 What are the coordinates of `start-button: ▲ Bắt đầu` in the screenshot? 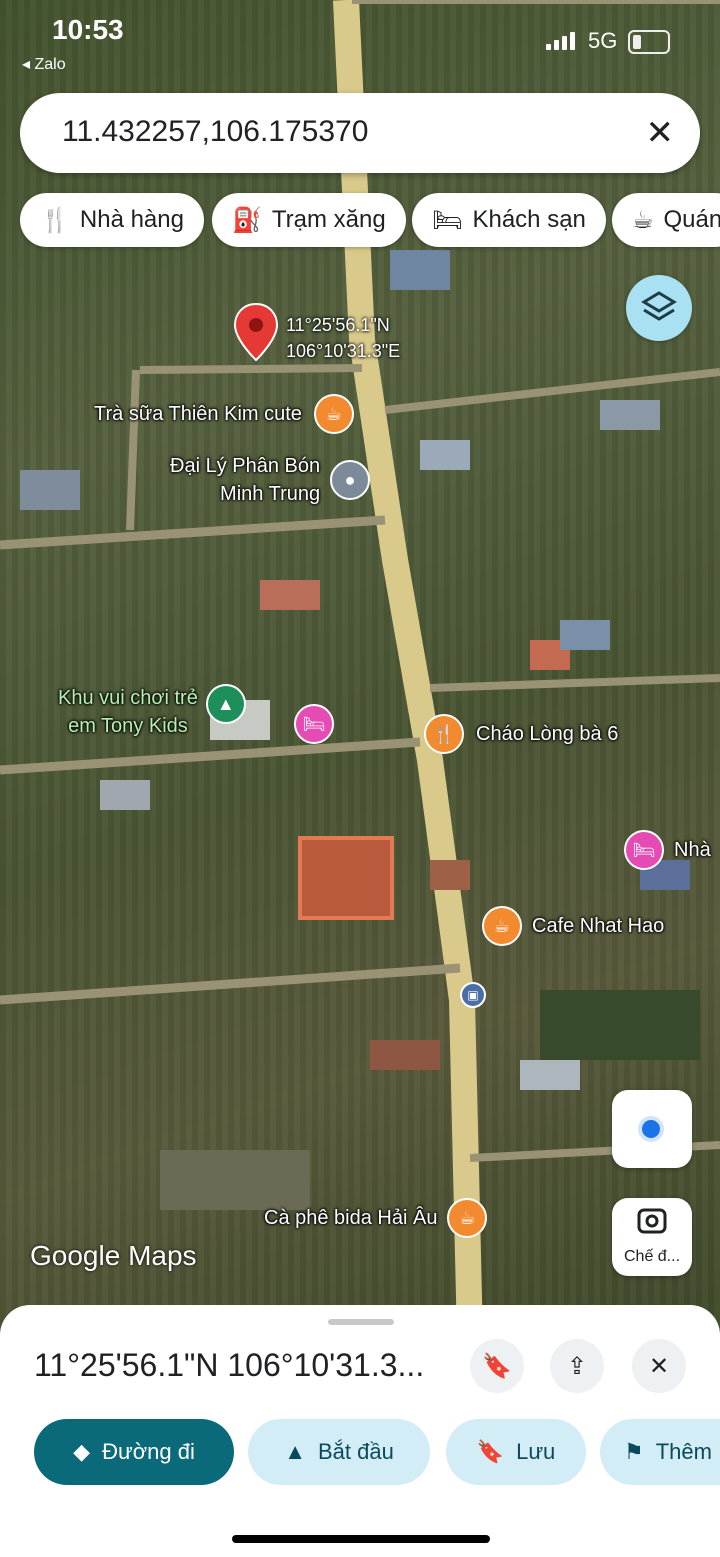 It's located at (339, 1452).